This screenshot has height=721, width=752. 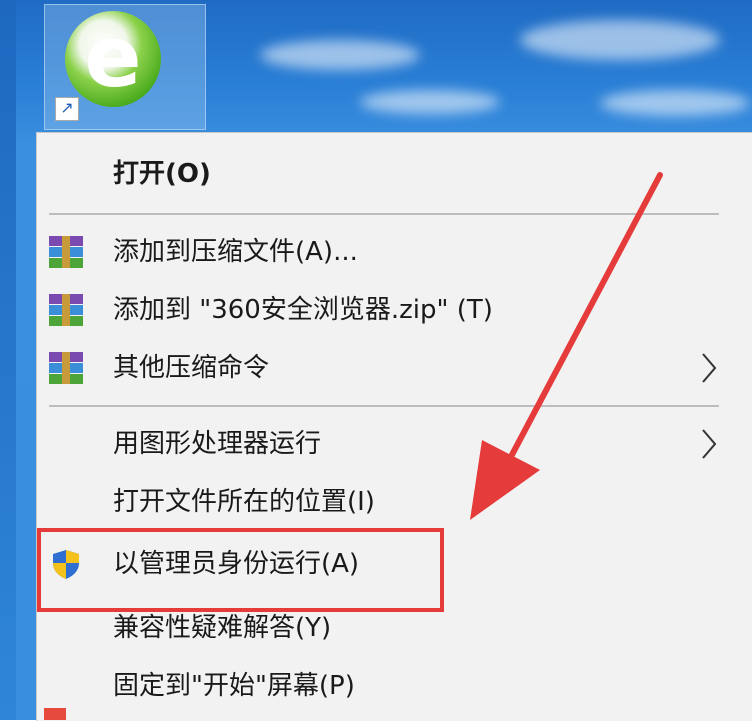 What do you see at coordinates (394, 686) in the screenshot?
I see `menu-item-pin-to-start: 固定到"开始"屏幕(P)` at bounding box center [394, 686].